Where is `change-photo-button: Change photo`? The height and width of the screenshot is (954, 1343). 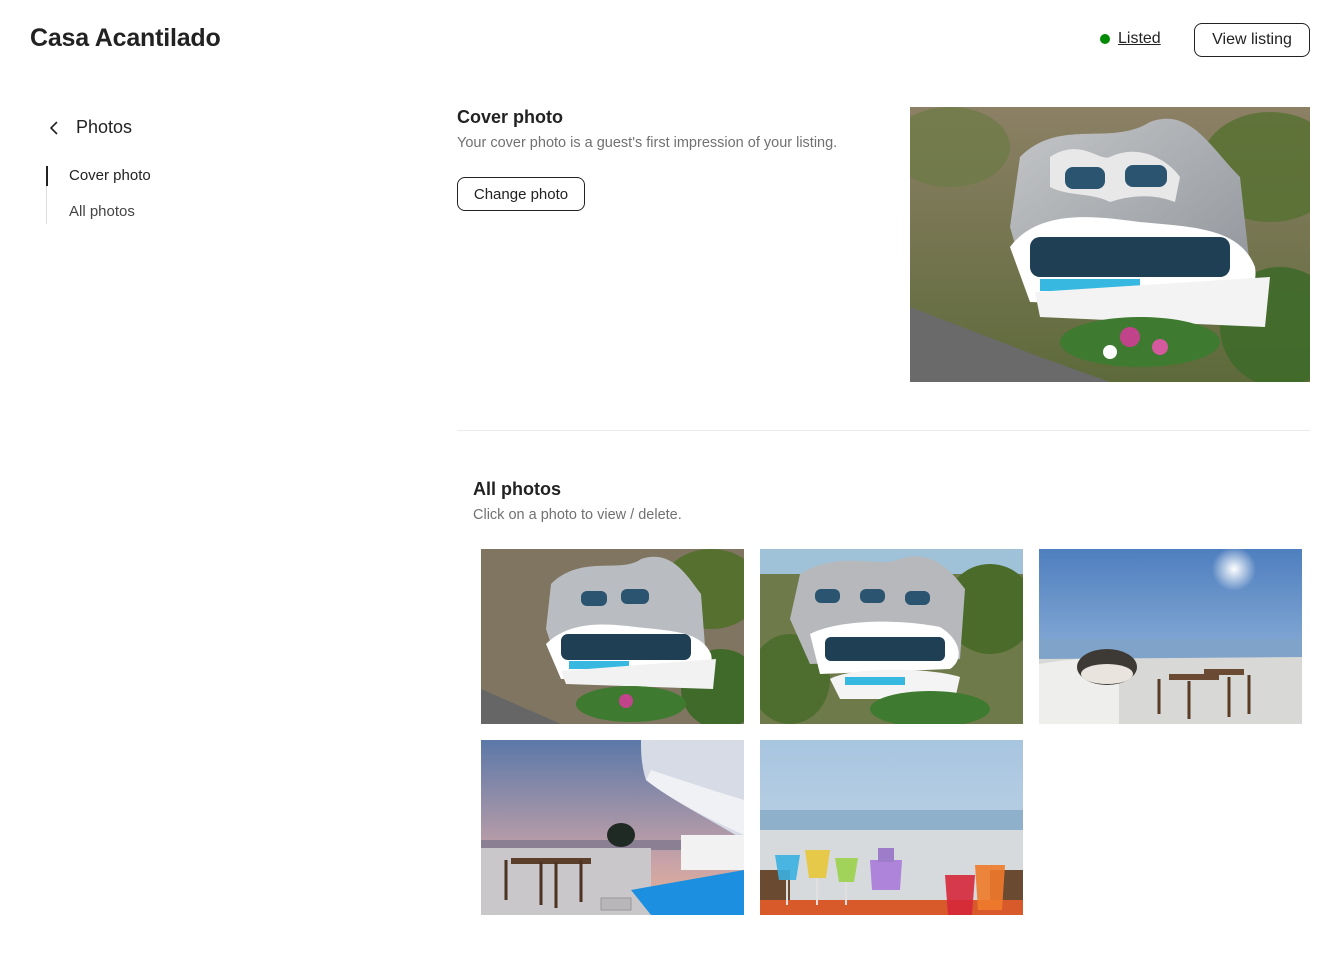
change-photo-button: Change photo is located at coordinates (521, 194).